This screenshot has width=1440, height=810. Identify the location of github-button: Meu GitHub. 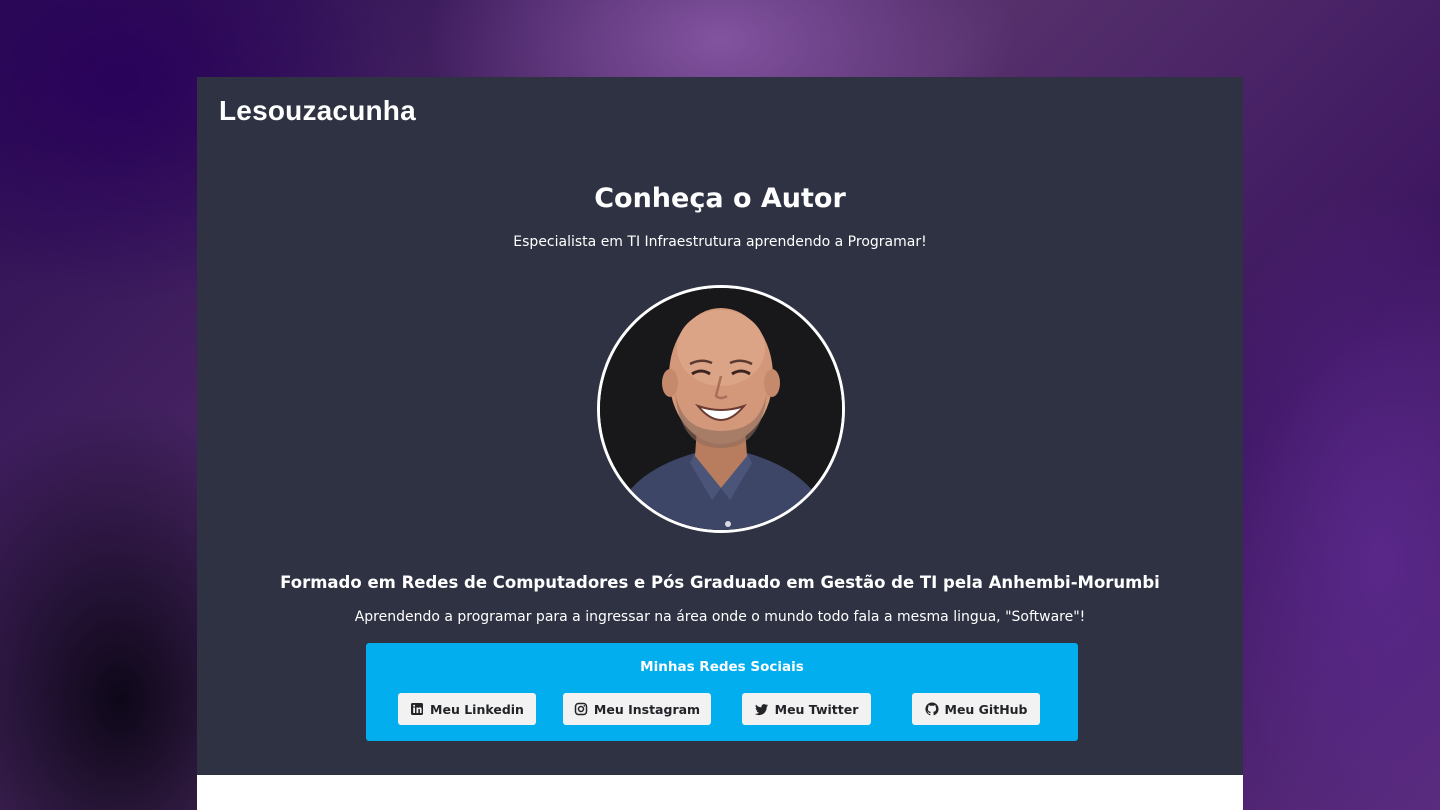
(976, 709).